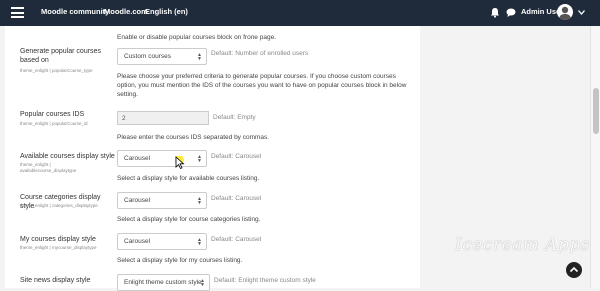  I want to click on my-courses-style-select-value: Carousel, so click(137, 241).